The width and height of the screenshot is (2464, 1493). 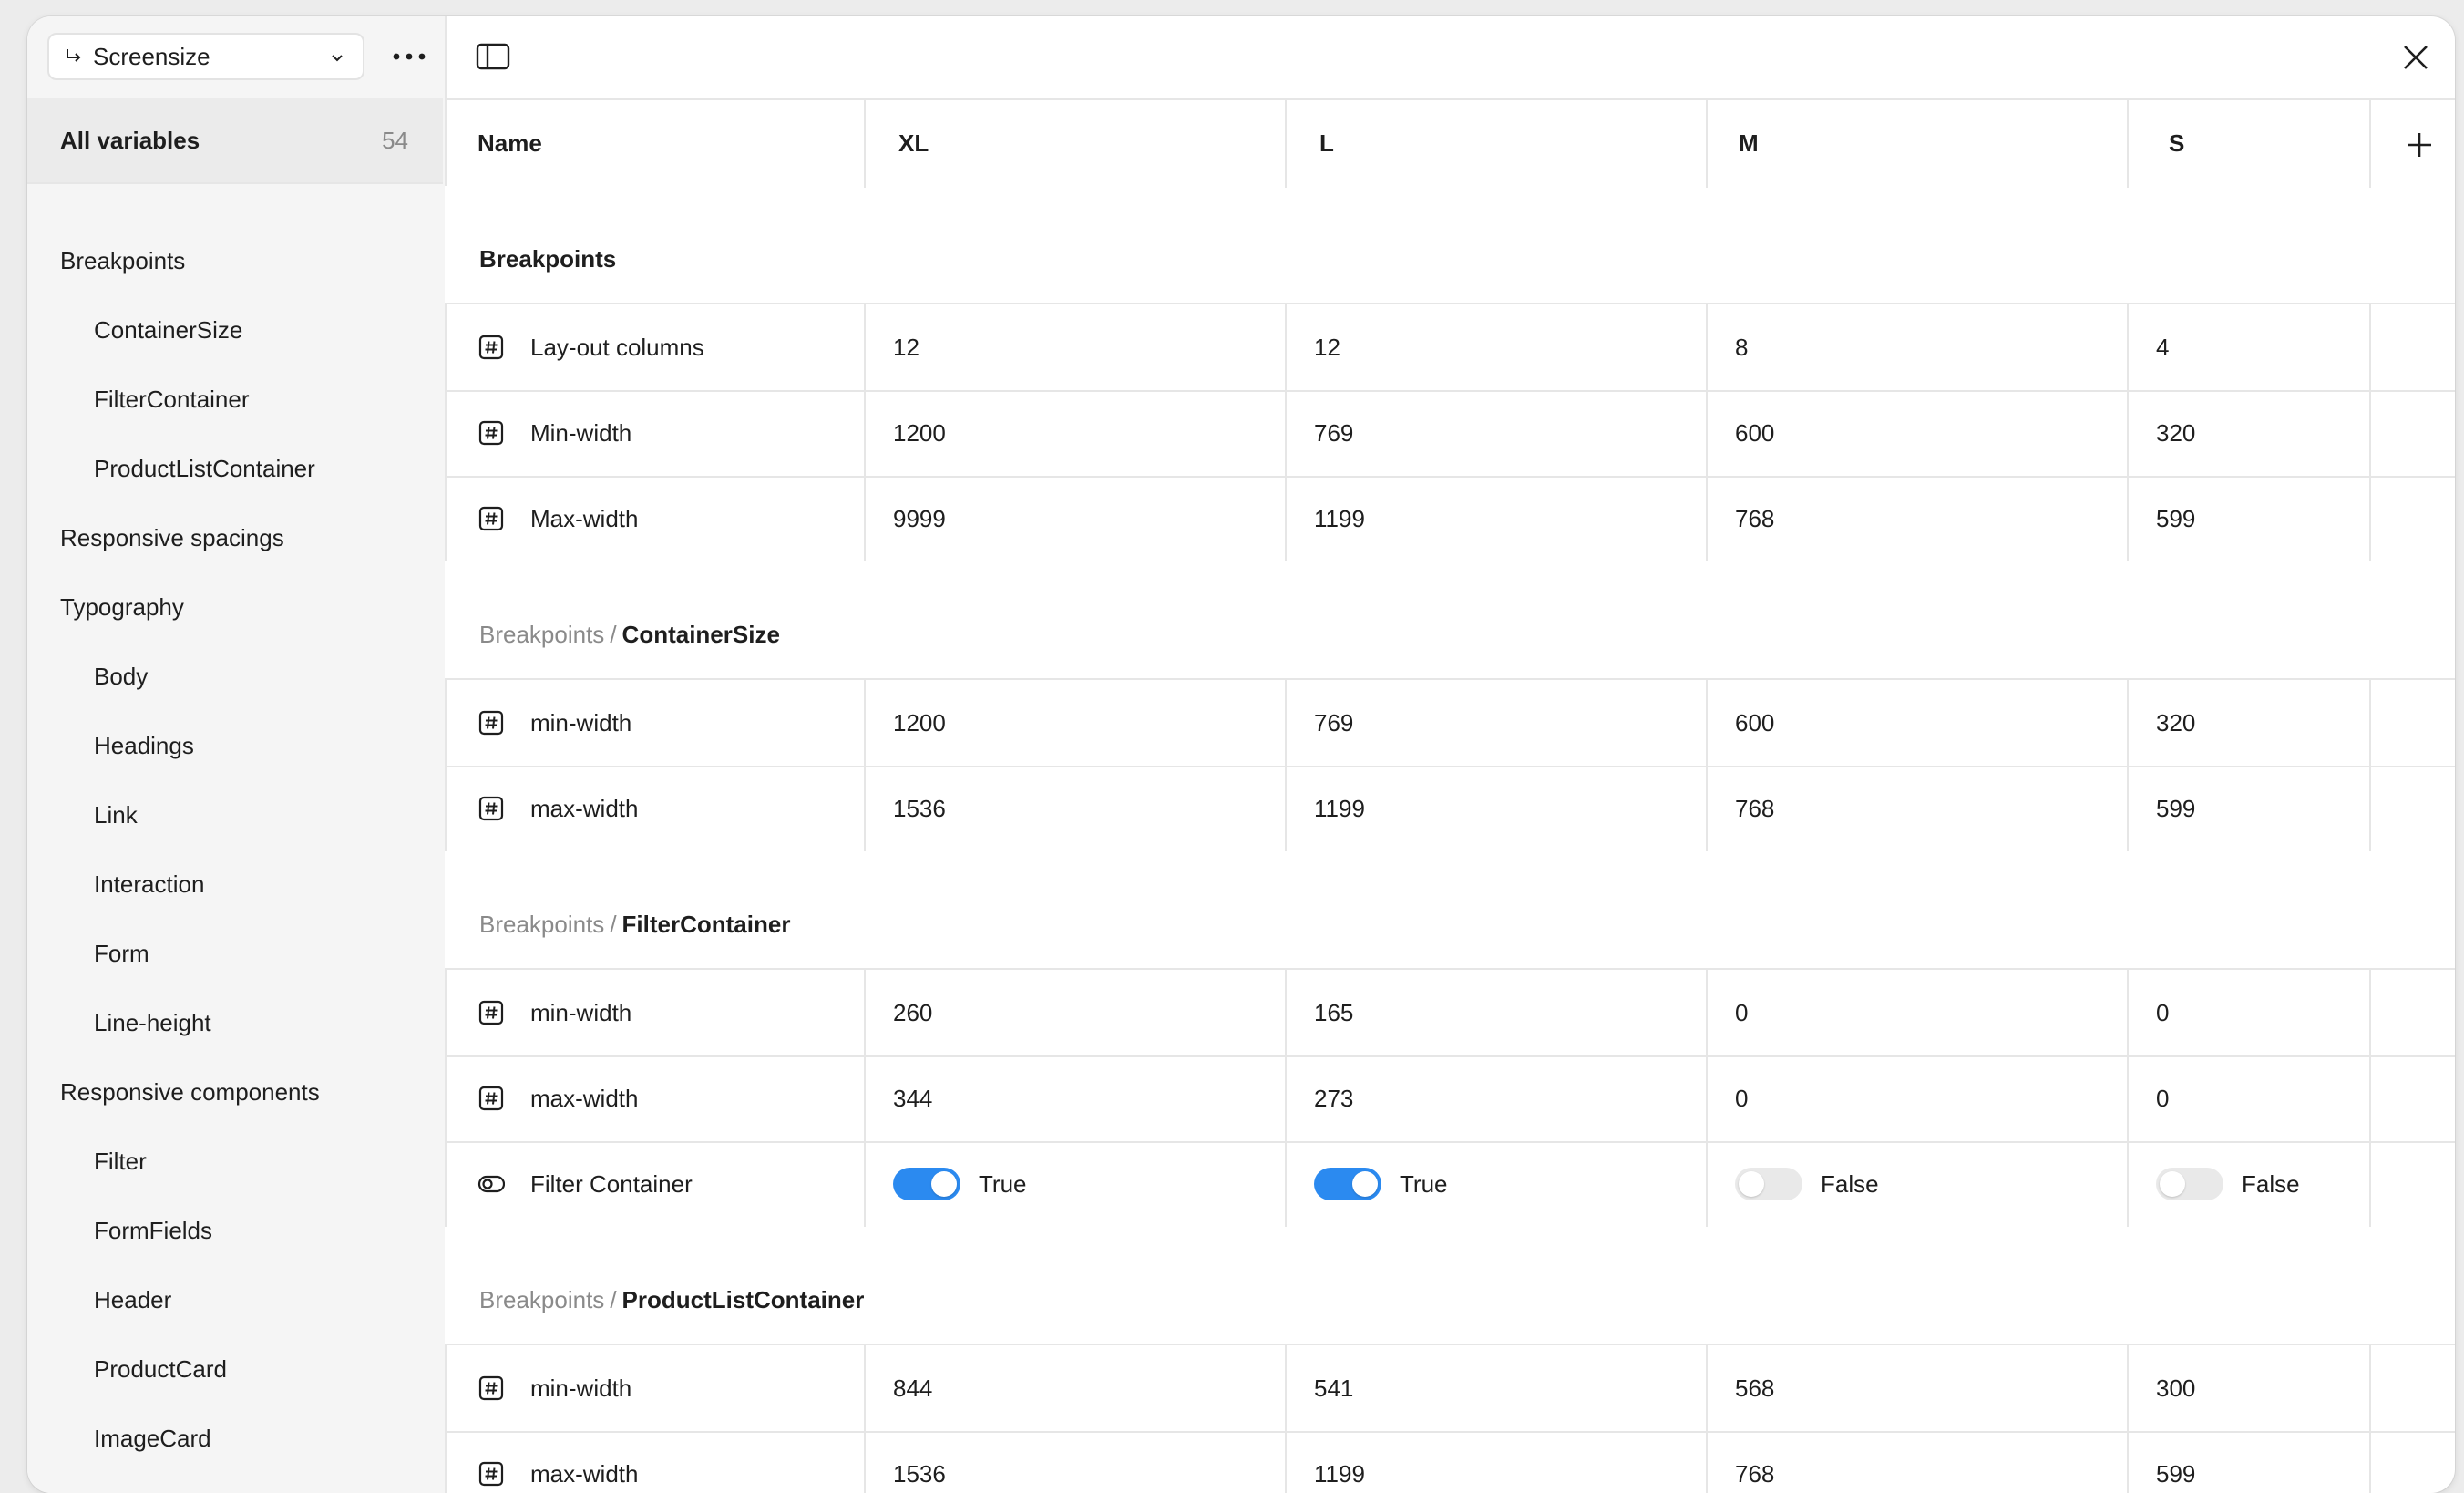 I want to click on column-header-xl: XL, so click(x=1074, y=143).